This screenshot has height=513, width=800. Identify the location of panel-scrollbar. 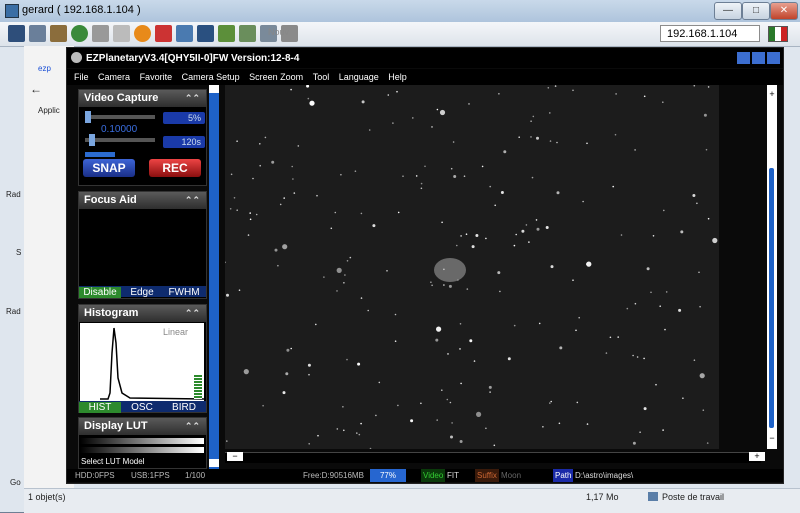
(214, 277).